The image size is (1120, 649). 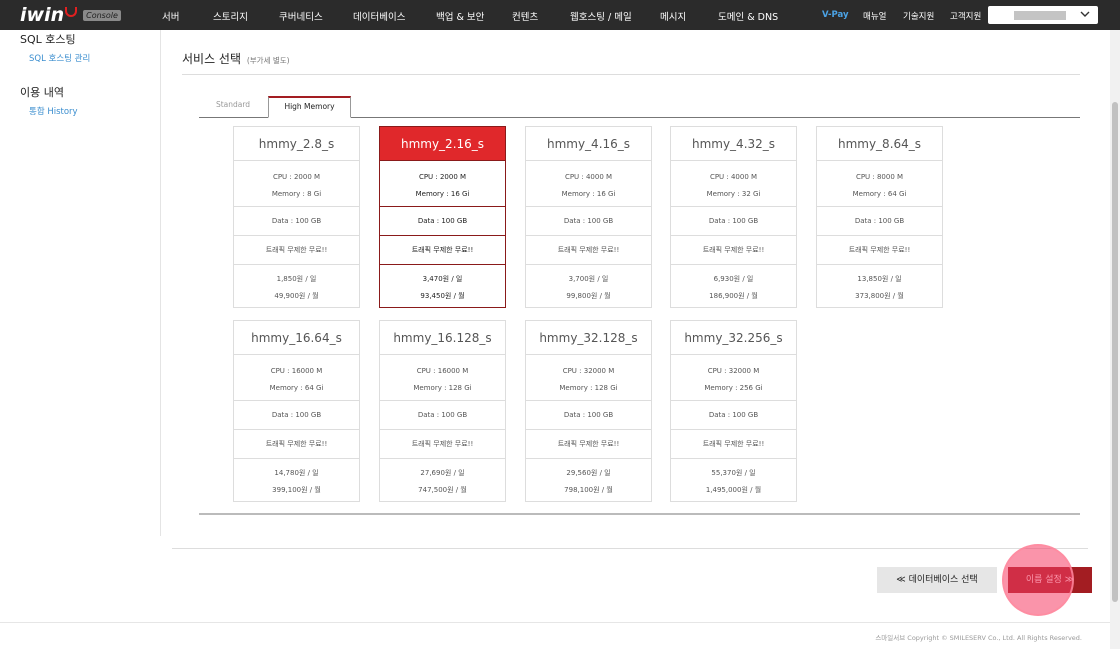 I want to click on plan-monthly-price: 93,450원 / 월, so click(x=442, y=296).